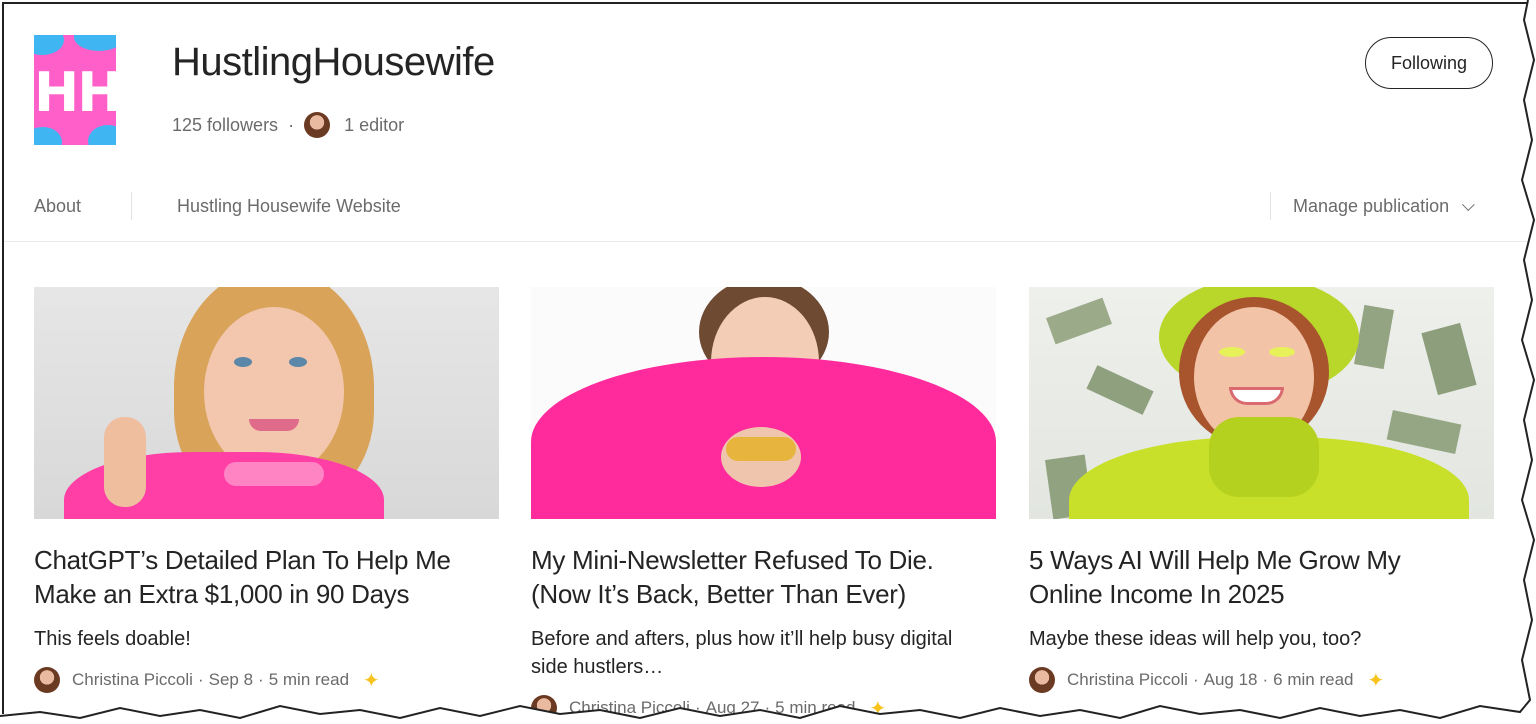 This screenshot has width=1536, height=724. Describe the element at coordinates (222, 594) in the screenshot. I see `article-title-line: Make an Extra $1,000 in 90 Days` at that location.